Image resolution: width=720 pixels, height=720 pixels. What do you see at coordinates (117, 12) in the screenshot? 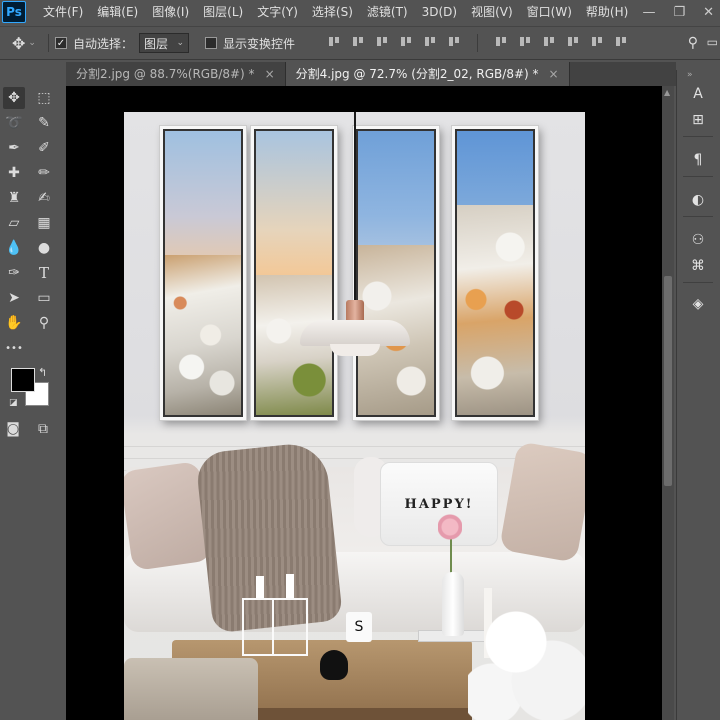
I see `menu-edit: 编辑(E)` at bounding box center [117, 12].